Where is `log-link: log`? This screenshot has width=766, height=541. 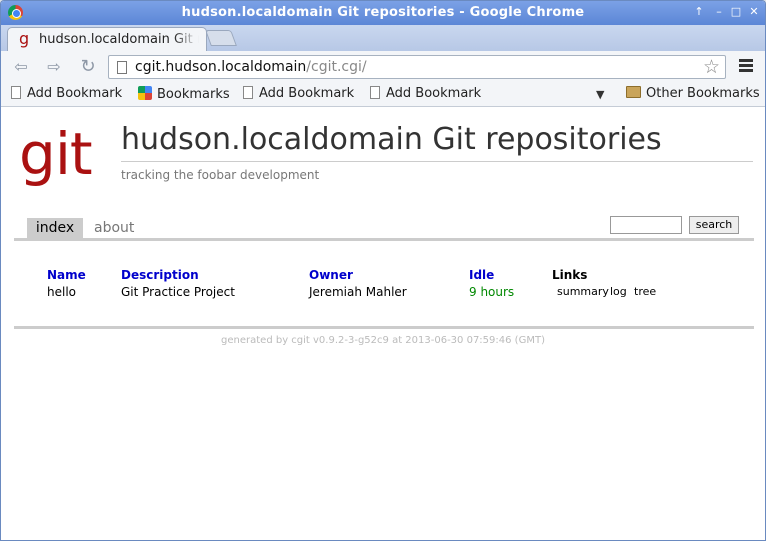
log-link: log is located at coordinates (618, 291).